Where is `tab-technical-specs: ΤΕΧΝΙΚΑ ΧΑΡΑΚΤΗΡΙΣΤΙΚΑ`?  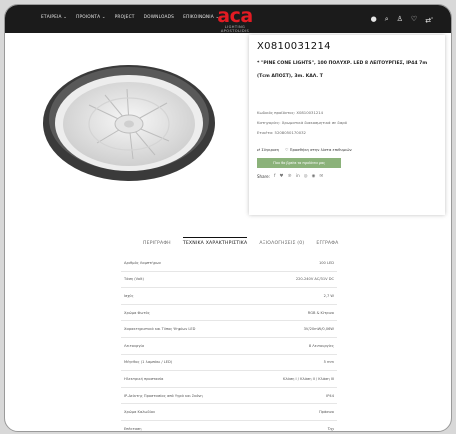
tab-technical-specs: ΤΕΧΝΙΚΑ ΧΑΡΑΚΤΗΡΙΣΤΙΚΑ is located at coordinates (215, 243).